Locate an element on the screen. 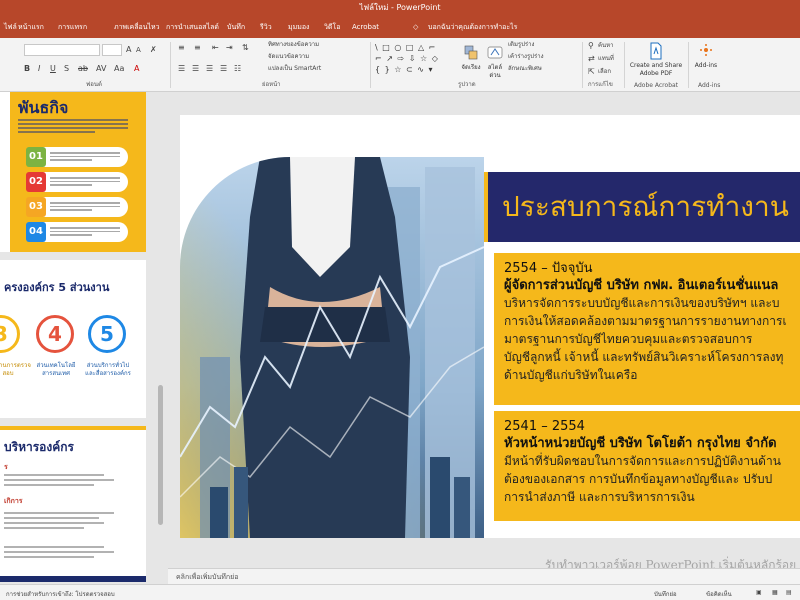  tab-animations: ภาพเคลื่อนไหว is located at coordinates (137, 27).